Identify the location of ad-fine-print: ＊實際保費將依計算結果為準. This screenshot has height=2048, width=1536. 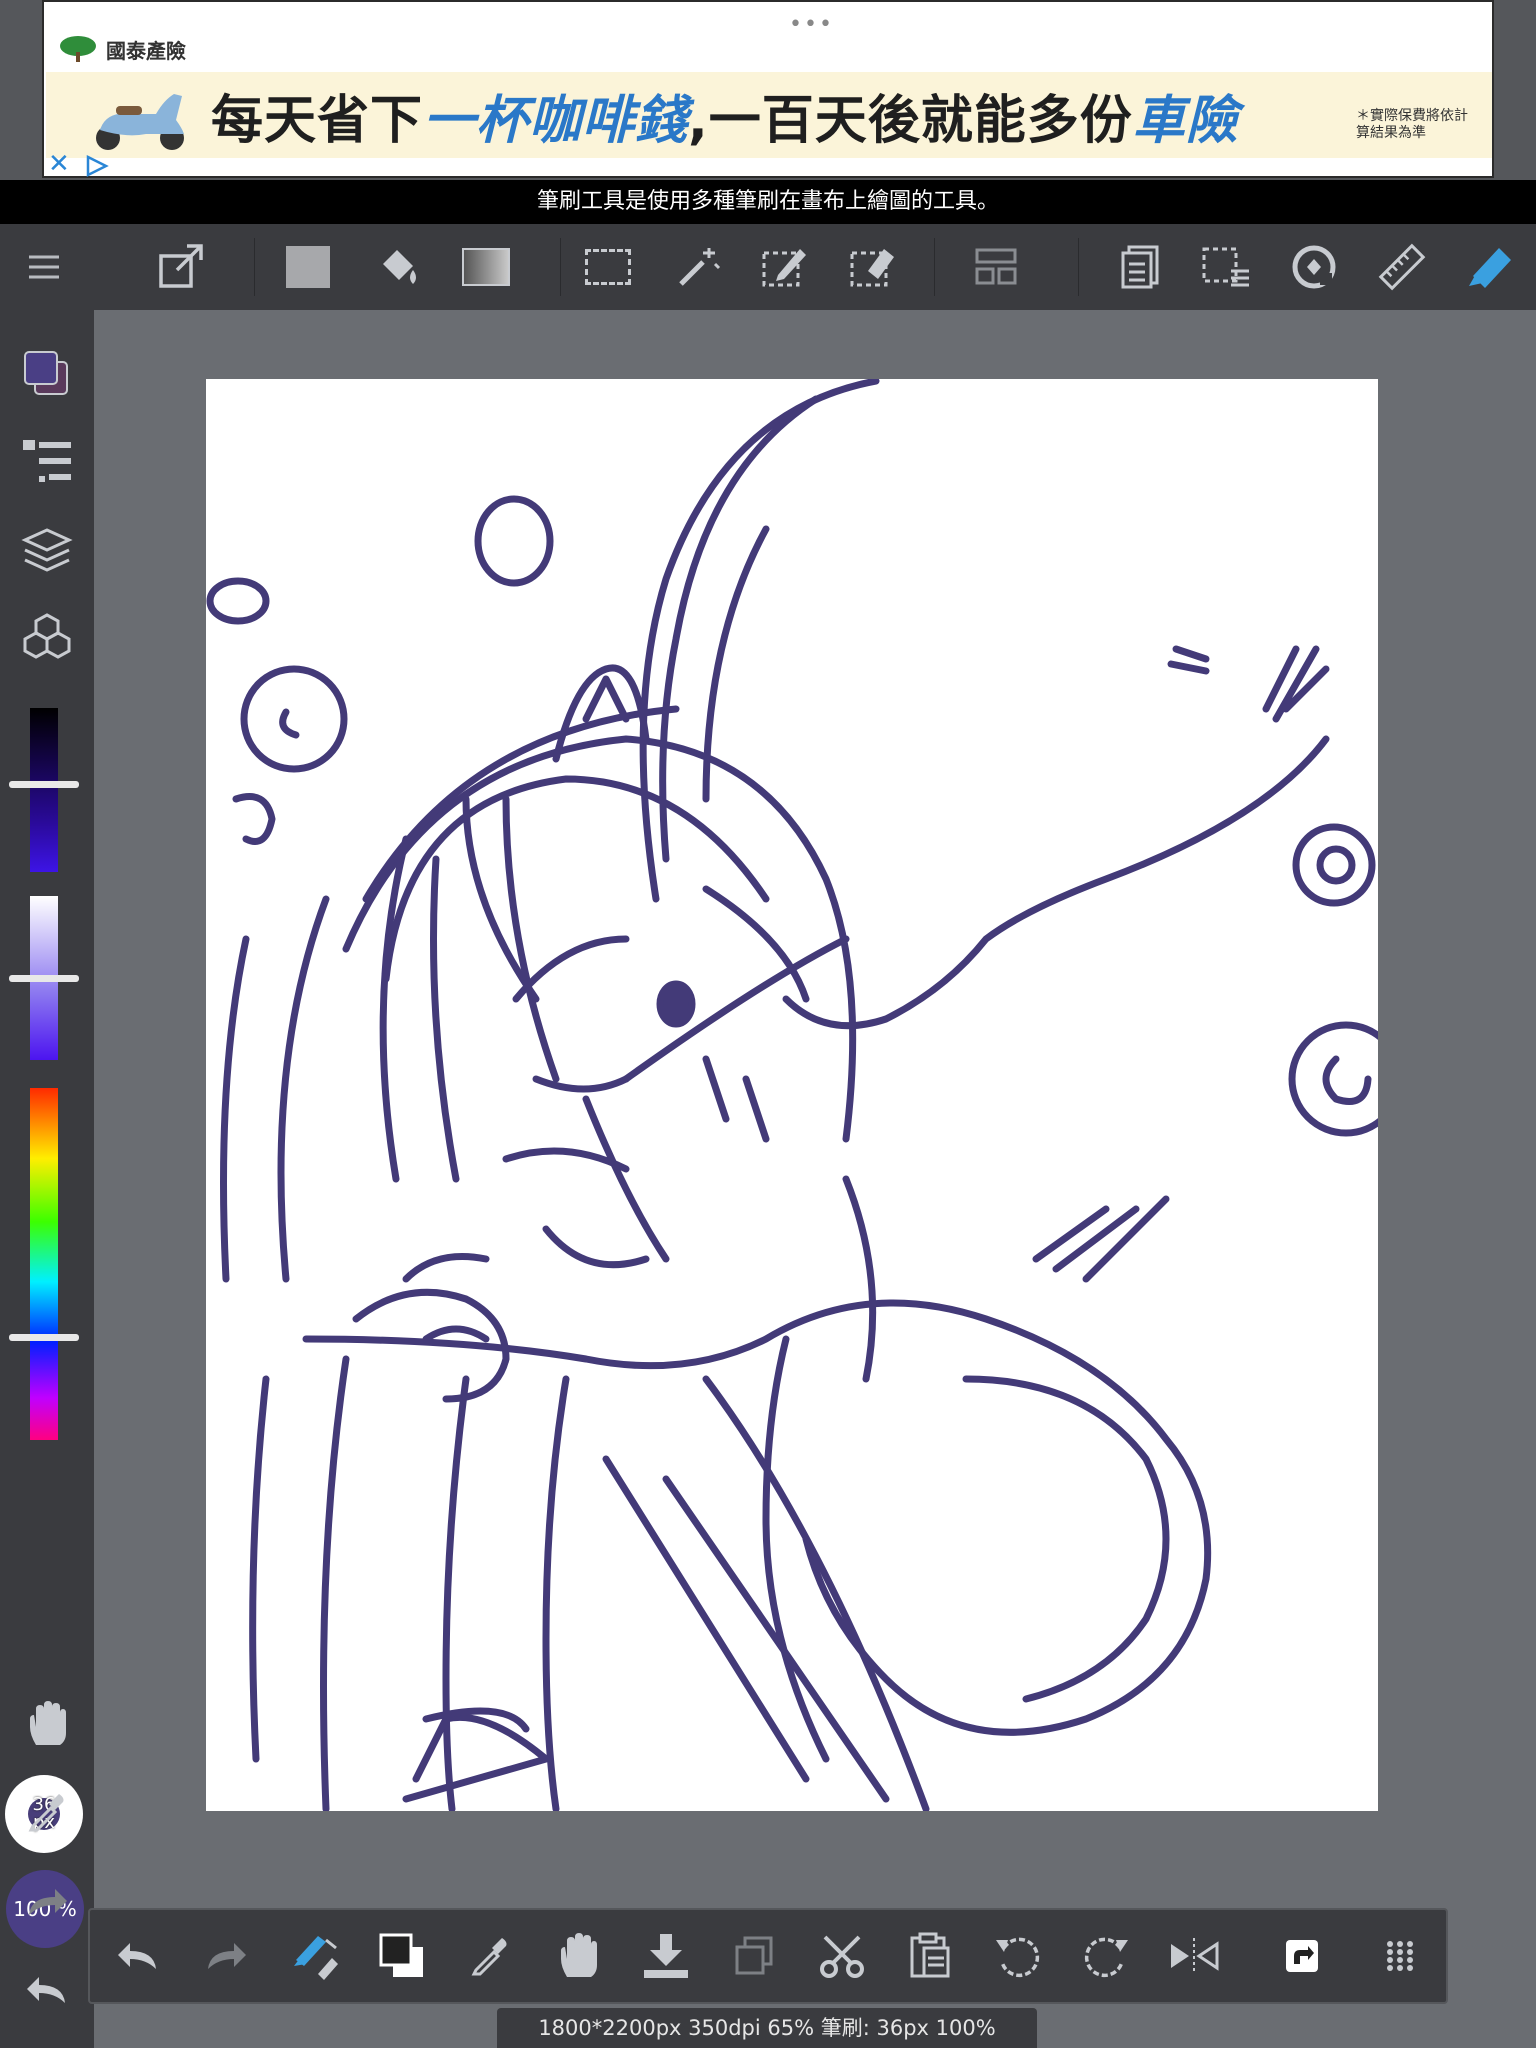
(1412, 124).